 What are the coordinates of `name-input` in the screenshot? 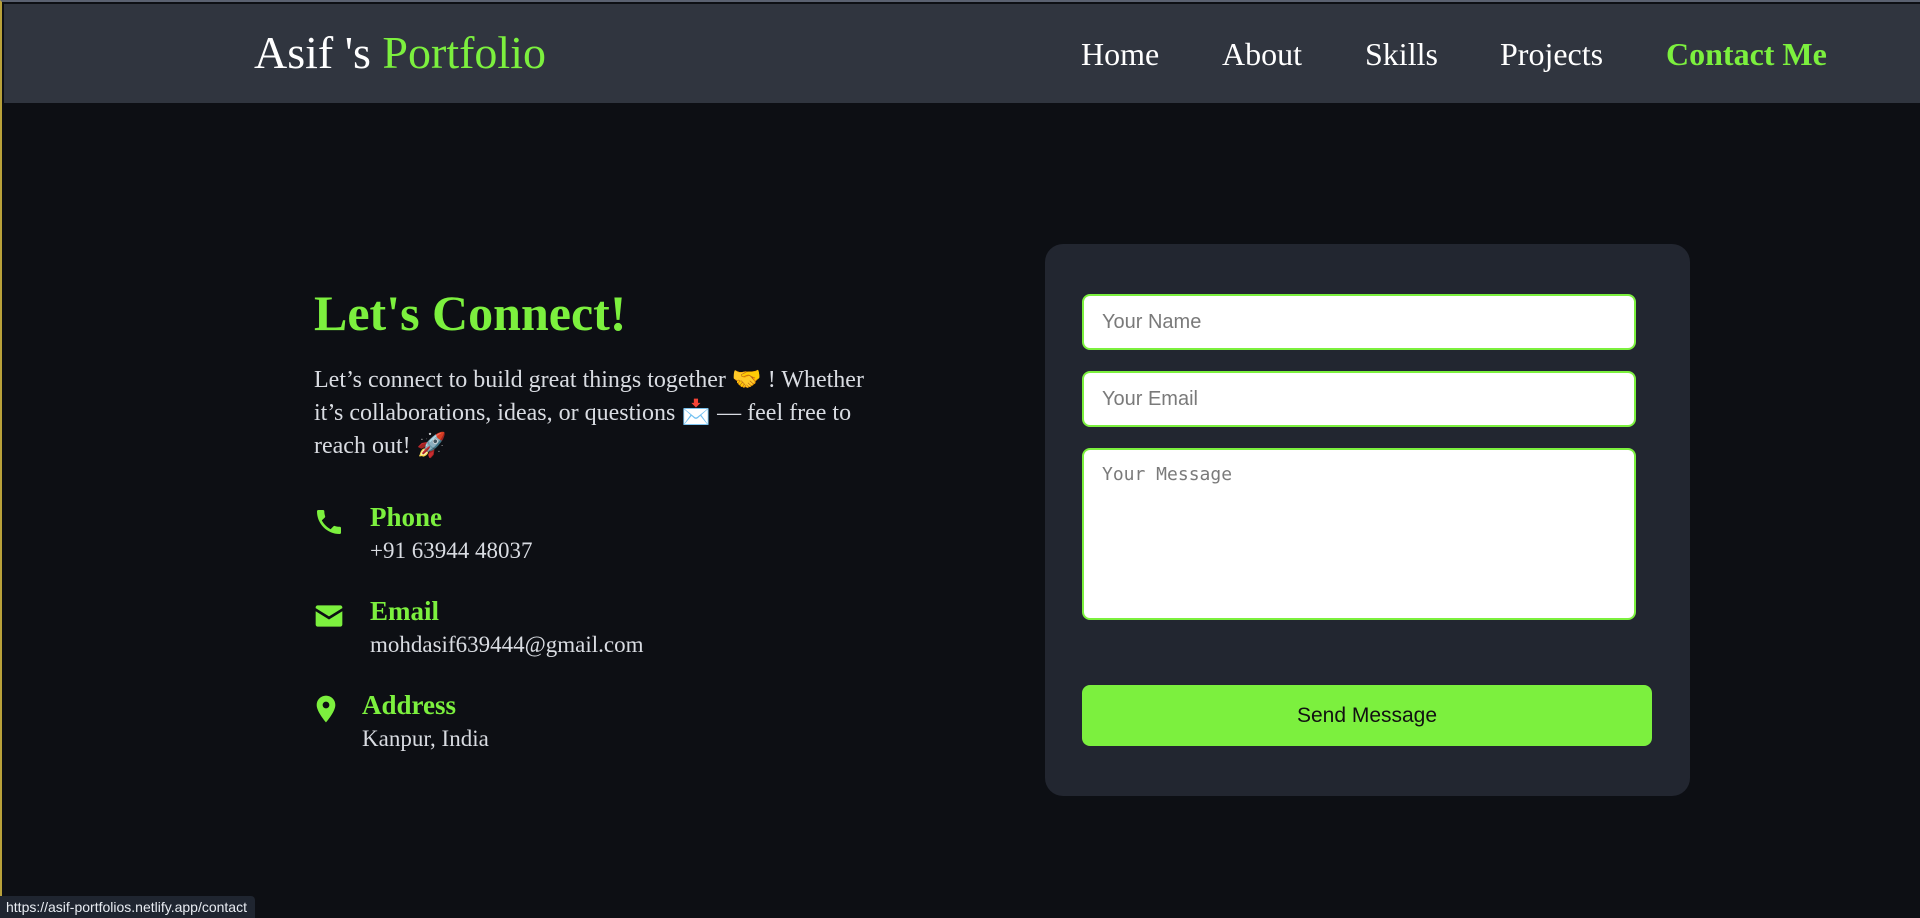 It's located at (1359, 322).